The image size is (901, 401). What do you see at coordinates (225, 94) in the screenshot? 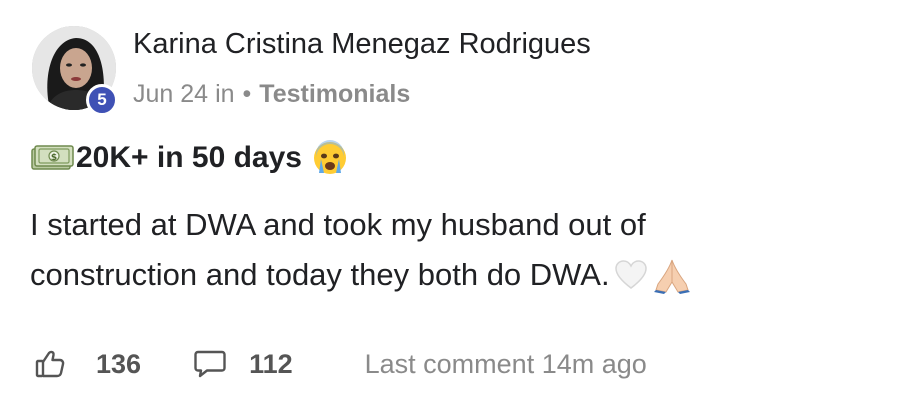
I see `in-label: in` at bounding box center [225, 94].